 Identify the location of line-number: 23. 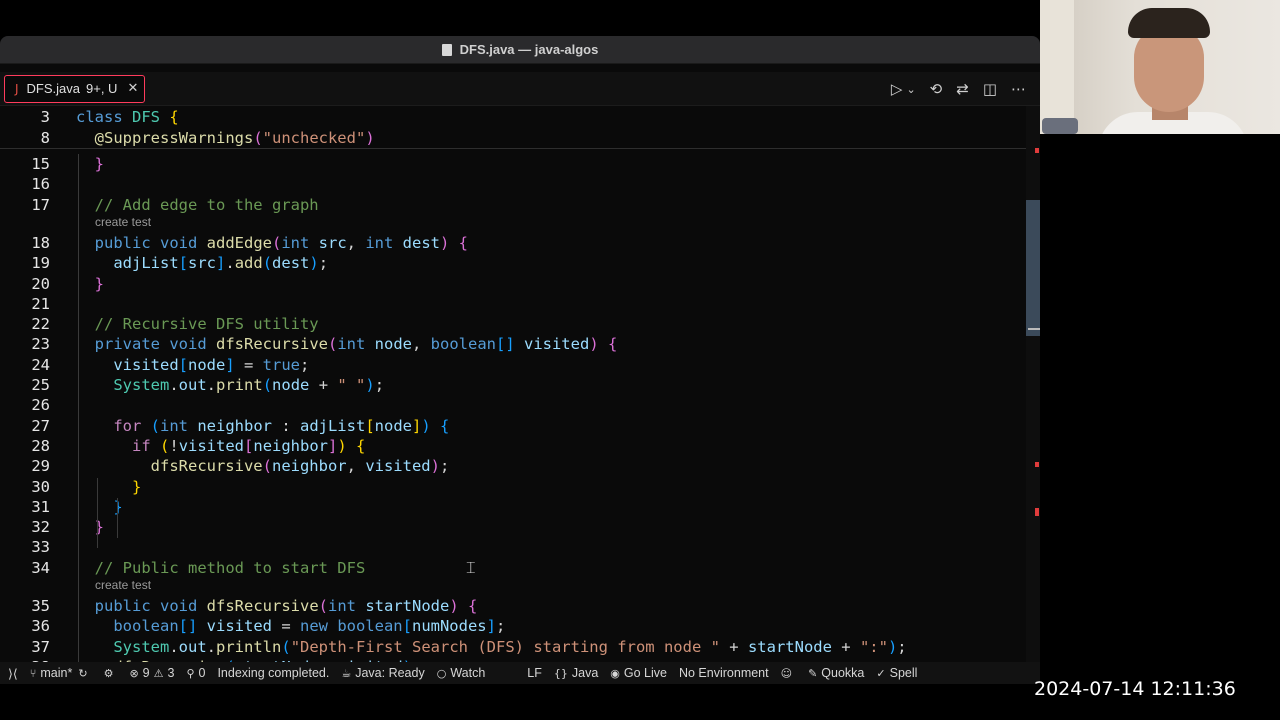
(40, 344).